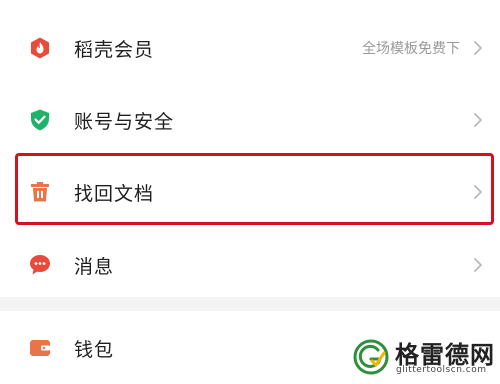 This screenshot has width=500, height=384. What do you see at coordinates (94, 349) in the screenshot?
I see `menu-item-label: 钱包` at bounding box center [94, 349].